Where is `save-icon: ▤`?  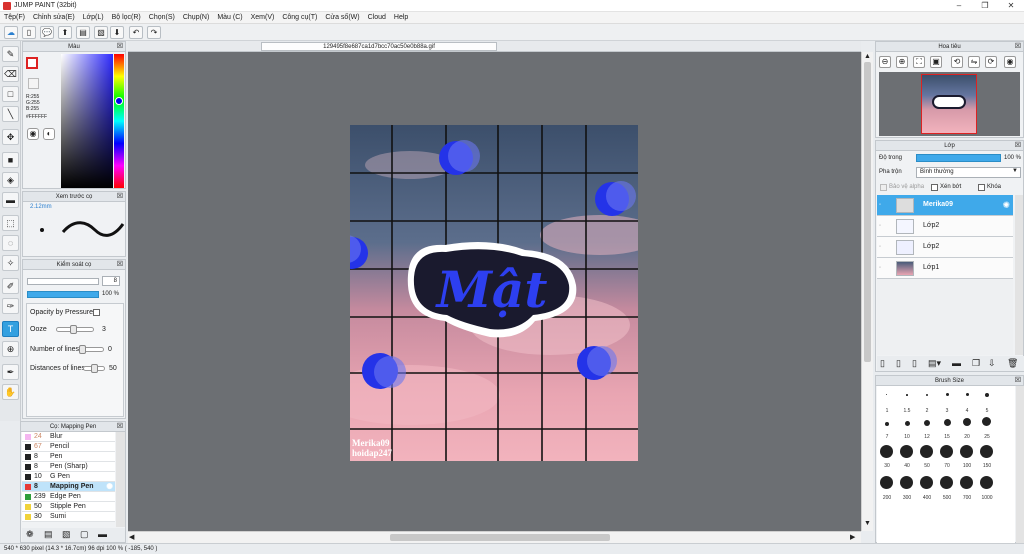
save-icon: ▤ is located at coordinates (83, 32).